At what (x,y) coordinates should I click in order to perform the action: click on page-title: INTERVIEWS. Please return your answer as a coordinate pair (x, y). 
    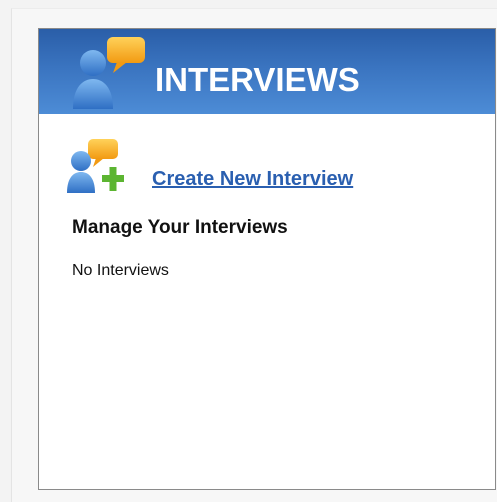
    Looking at the image, I should click on (257, 79).